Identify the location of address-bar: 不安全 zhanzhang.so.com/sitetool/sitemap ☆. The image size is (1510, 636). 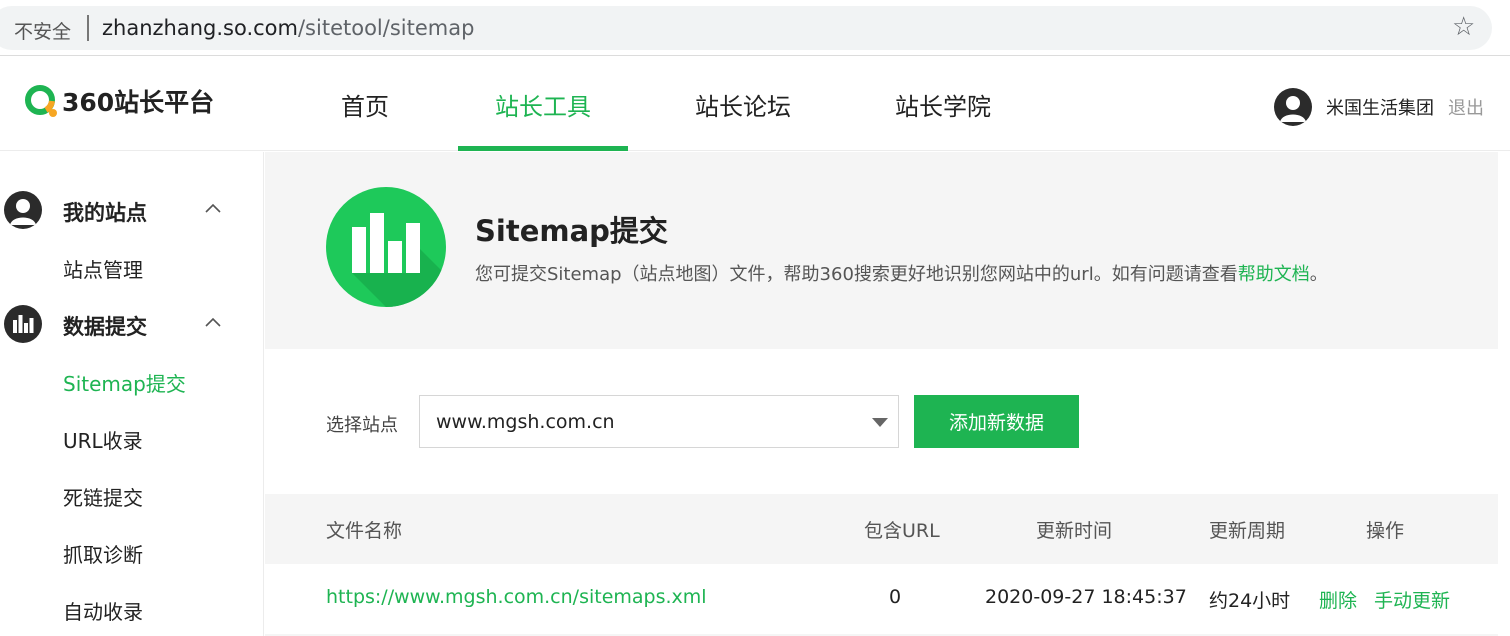
(746, 28).